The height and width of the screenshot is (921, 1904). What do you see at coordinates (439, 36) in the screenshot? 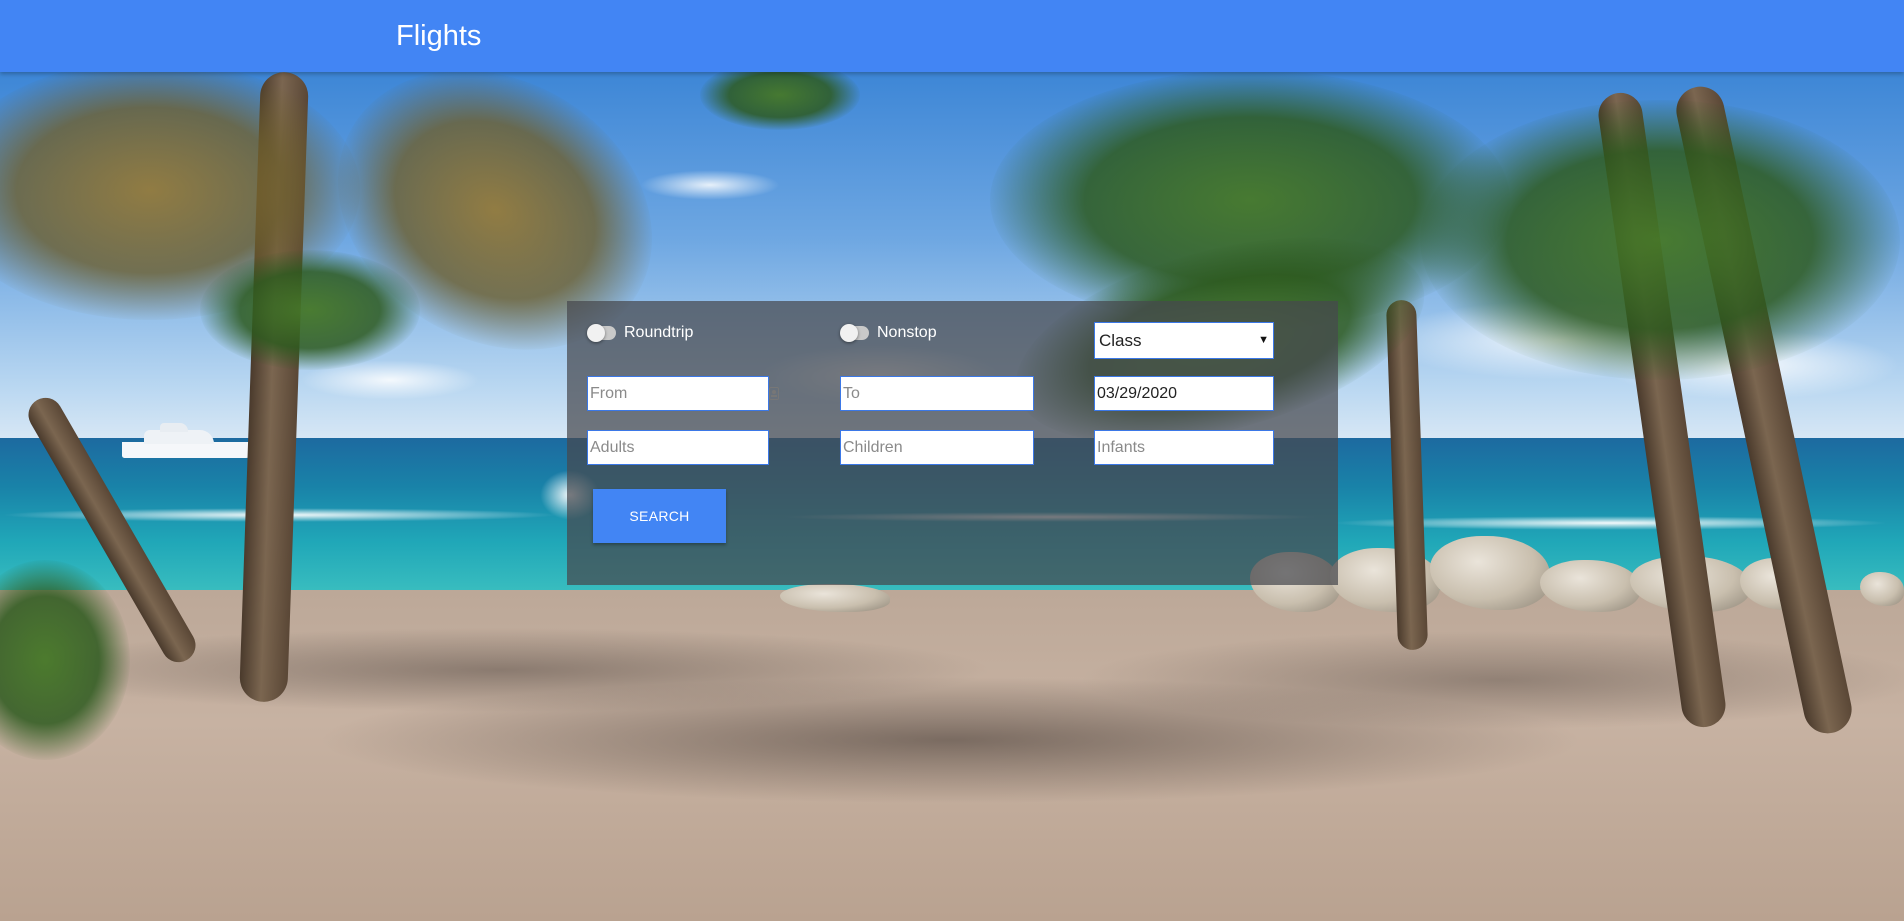
I see `app-title: Flights` at bounding box center [439, 36].